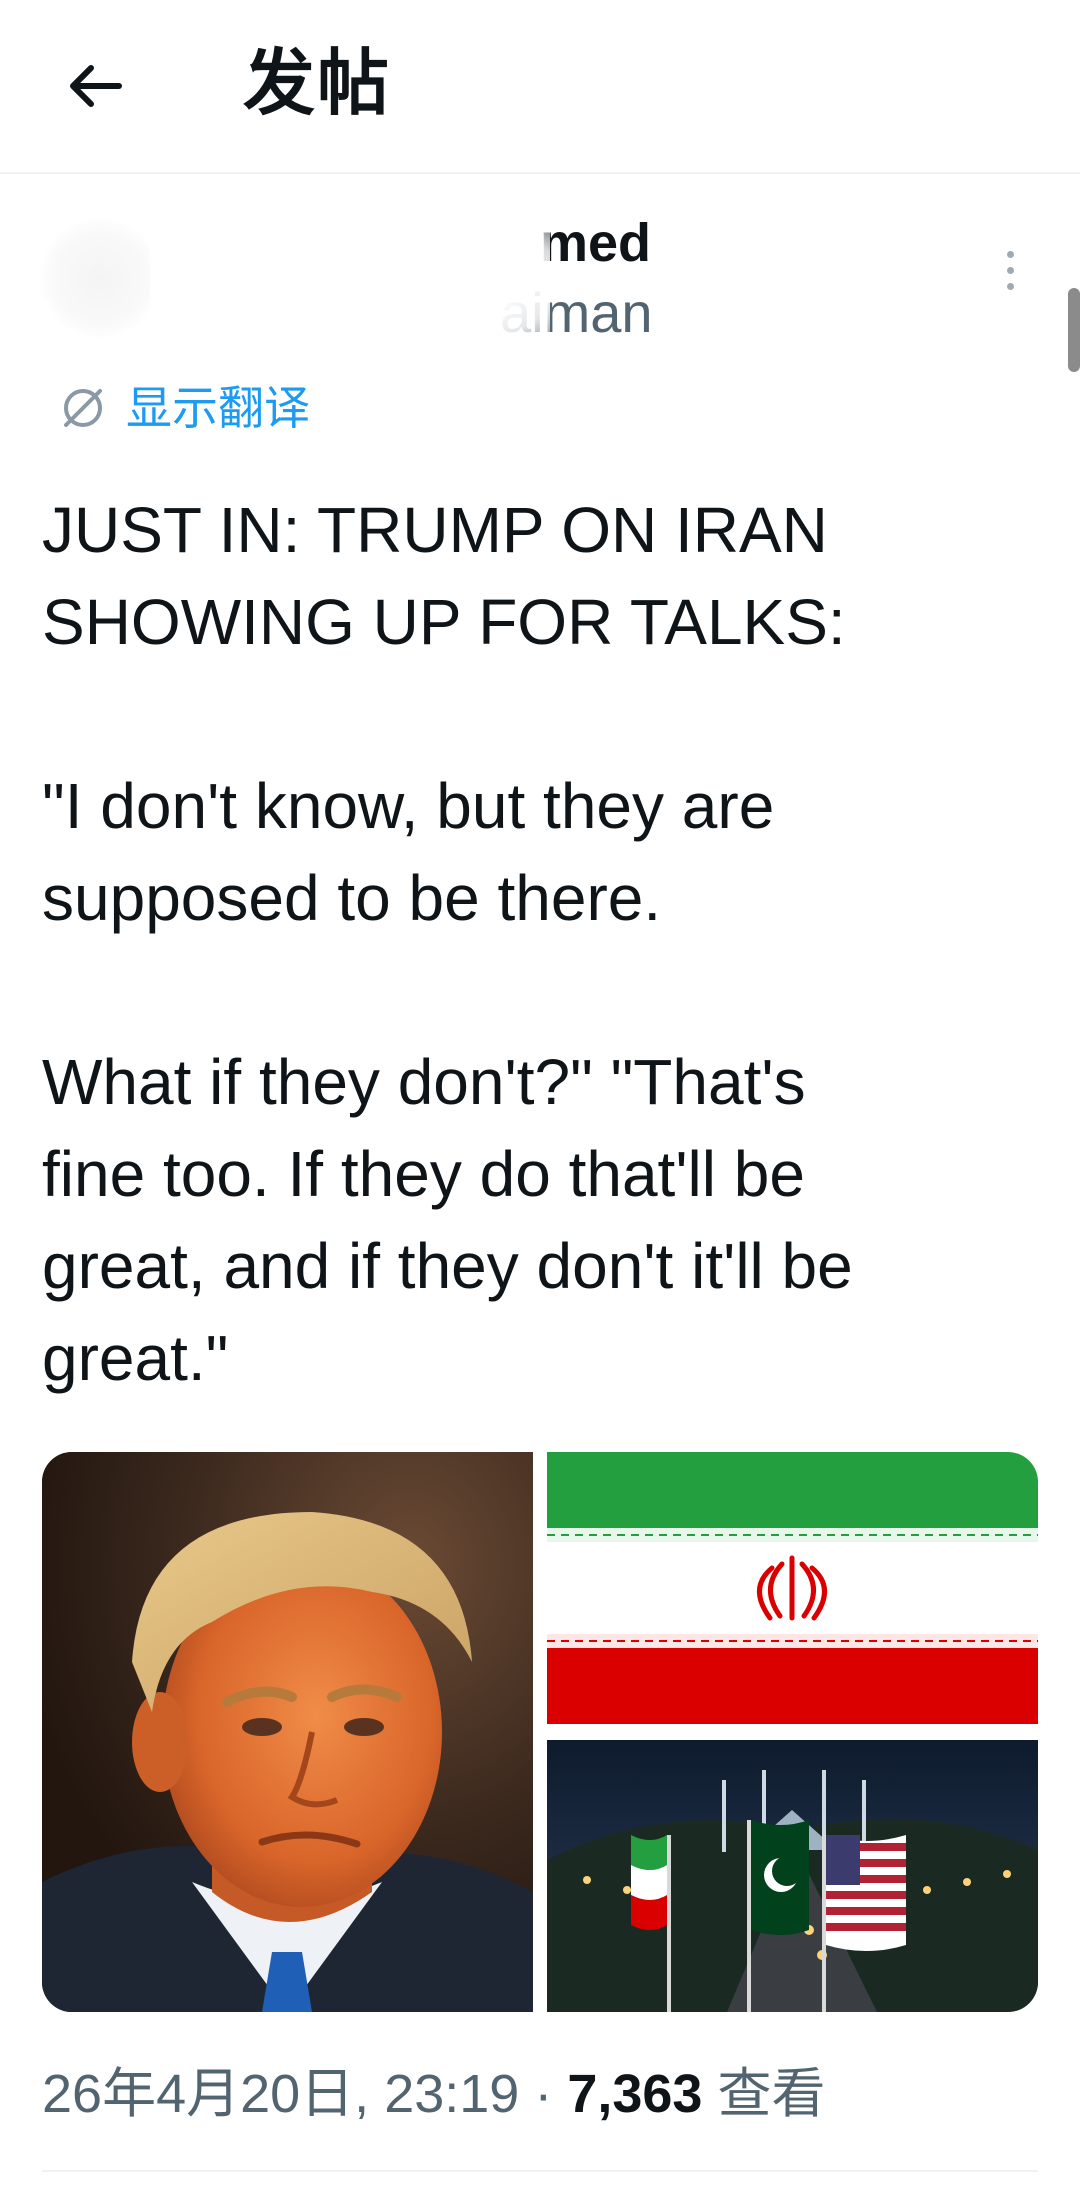 The width and height of the screenshot is (1080, 2200). I want to click on show-translation-button: 显示翻译, so click(184, 408).